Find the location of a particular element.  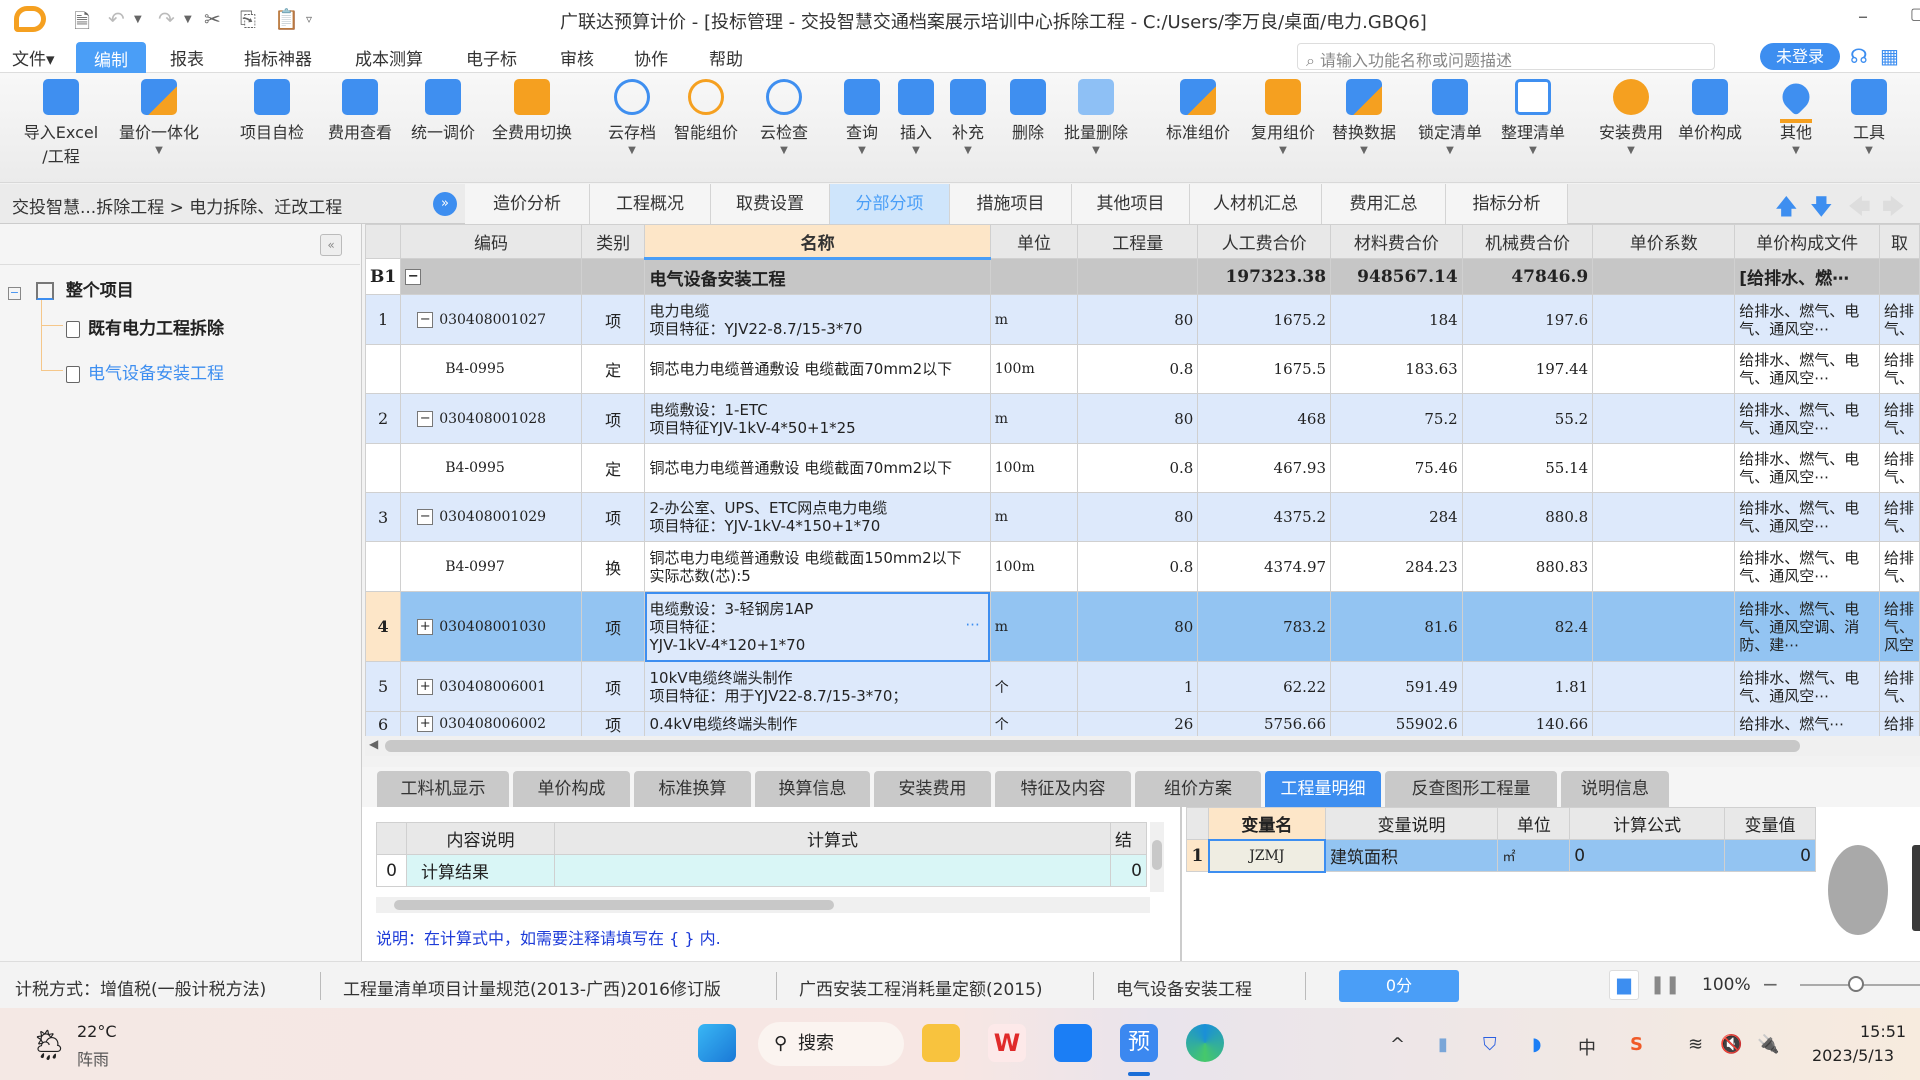

col-header-name: 名称 is located at coordinates (817, 242).